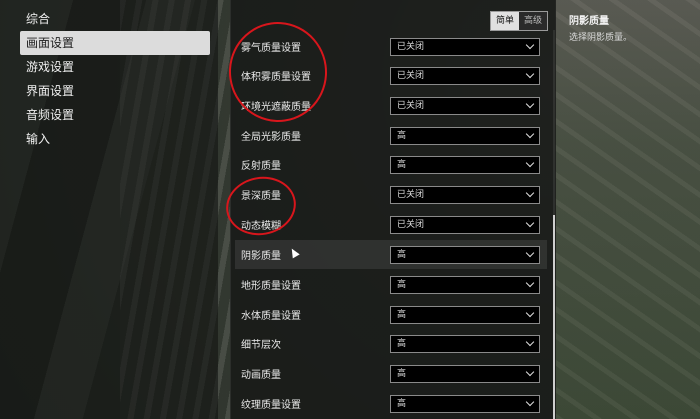 This screenshot has width=700, height=419. I want to click on sidebar-item-general: 综合, so click(115, 19).